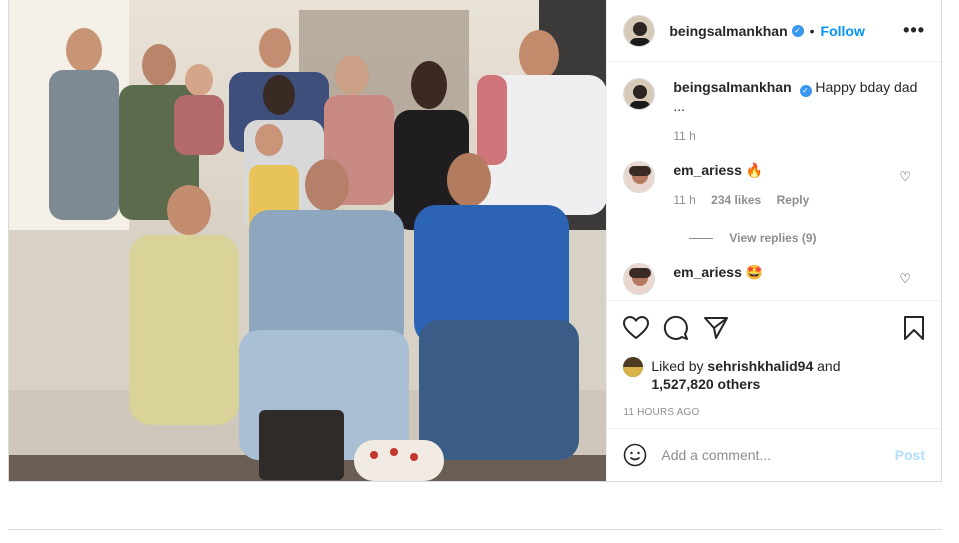 The image size is (959, 543). Describe the element at coordinates (843, 31) in the screenshot. I see `follow-button: Follow` at that location.